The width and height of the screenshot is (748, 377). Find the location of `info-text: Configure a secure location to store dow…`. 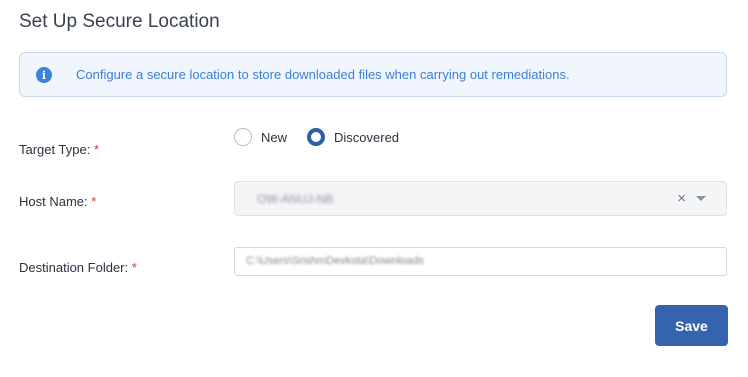

info-text: Configure a secure location to store dow… is located at coordinates (323, 74).